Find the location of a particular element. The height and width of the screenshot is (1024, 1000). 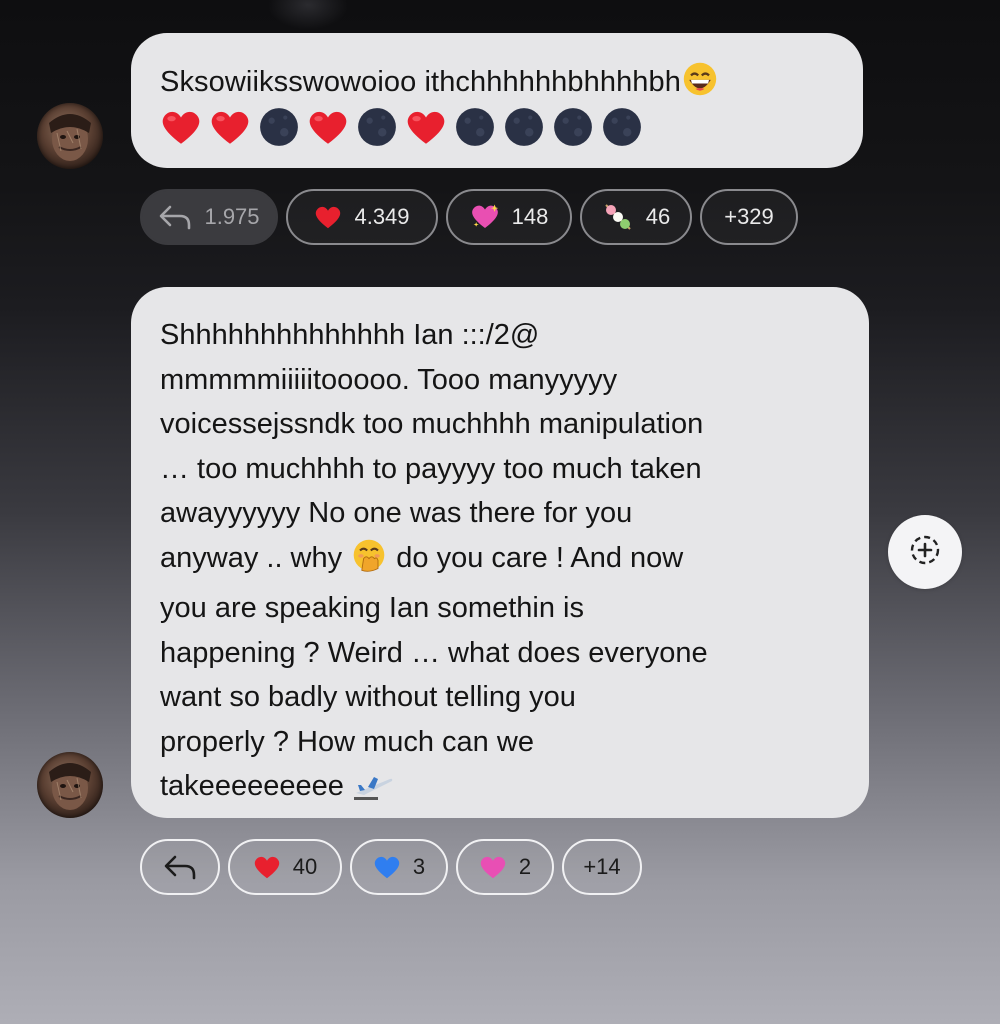

message-text-line: awayyyyyy No one was there for you is located at coordinates (396, 513).